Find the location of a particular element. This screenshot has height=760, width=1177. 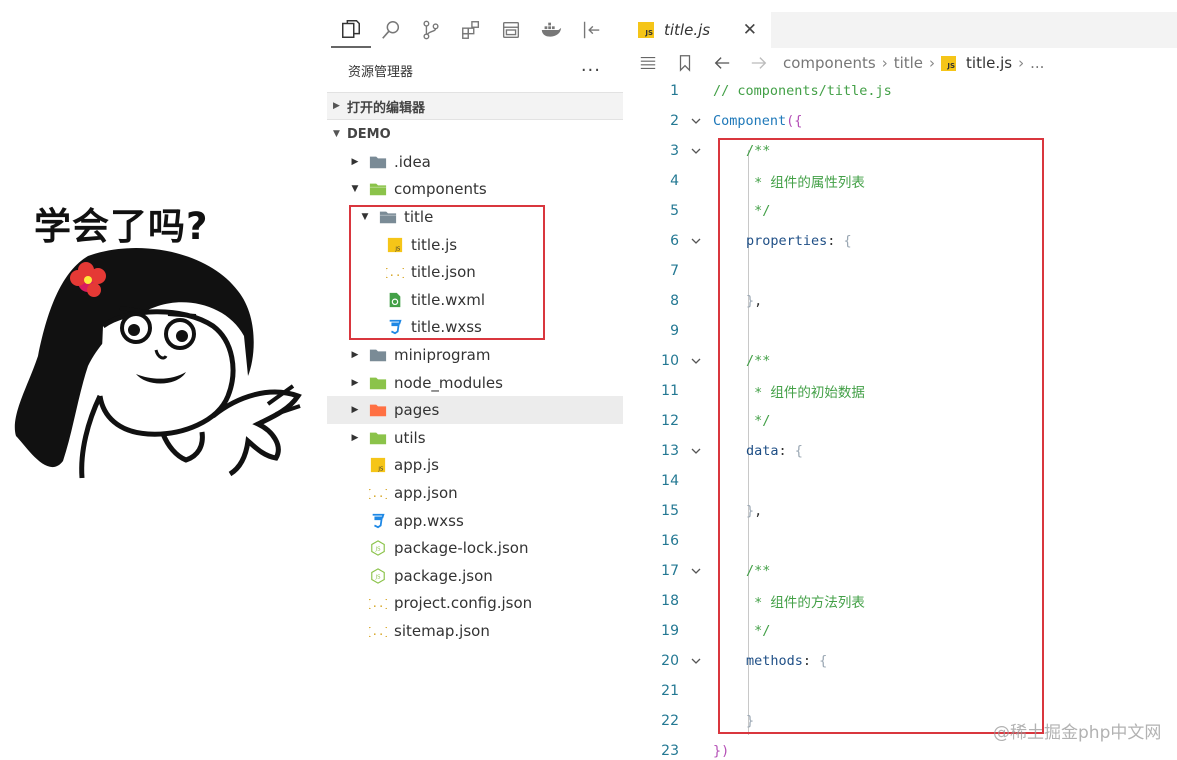

tree-file: {..} sitemap.json is located at coordinates (475, 631).